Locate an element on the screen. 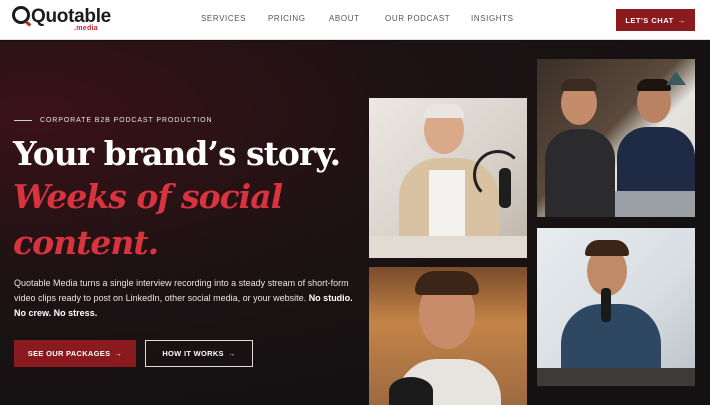 This screenshot has width=710, height=405. photo-man-with-headphones is located at coordinates (616, 307).